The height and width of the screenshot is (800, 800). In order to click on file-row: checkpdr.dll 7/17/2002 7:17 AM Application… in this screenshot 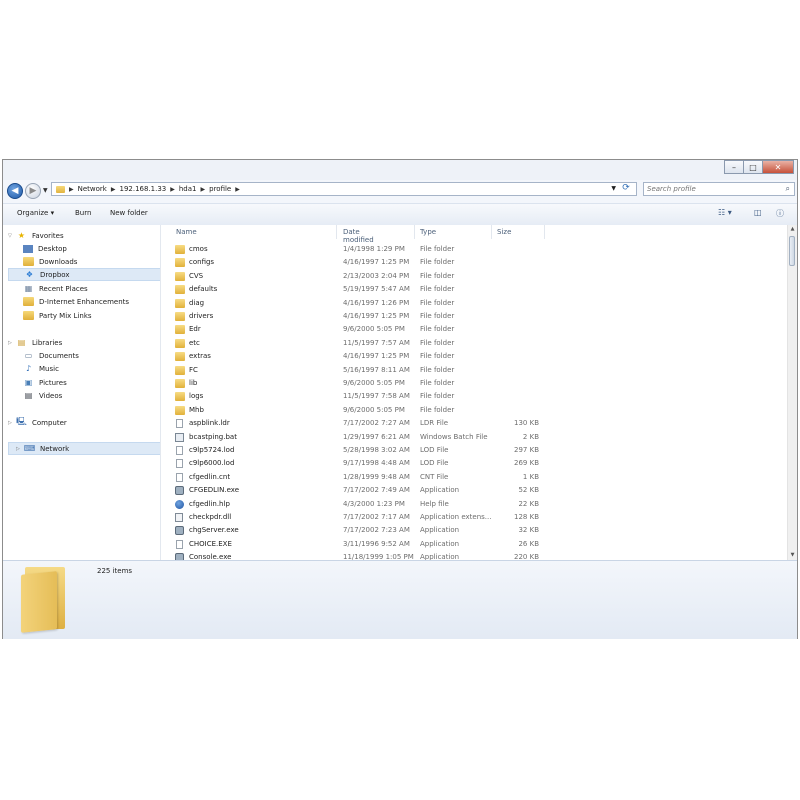, I will do `click(356, 517)`.